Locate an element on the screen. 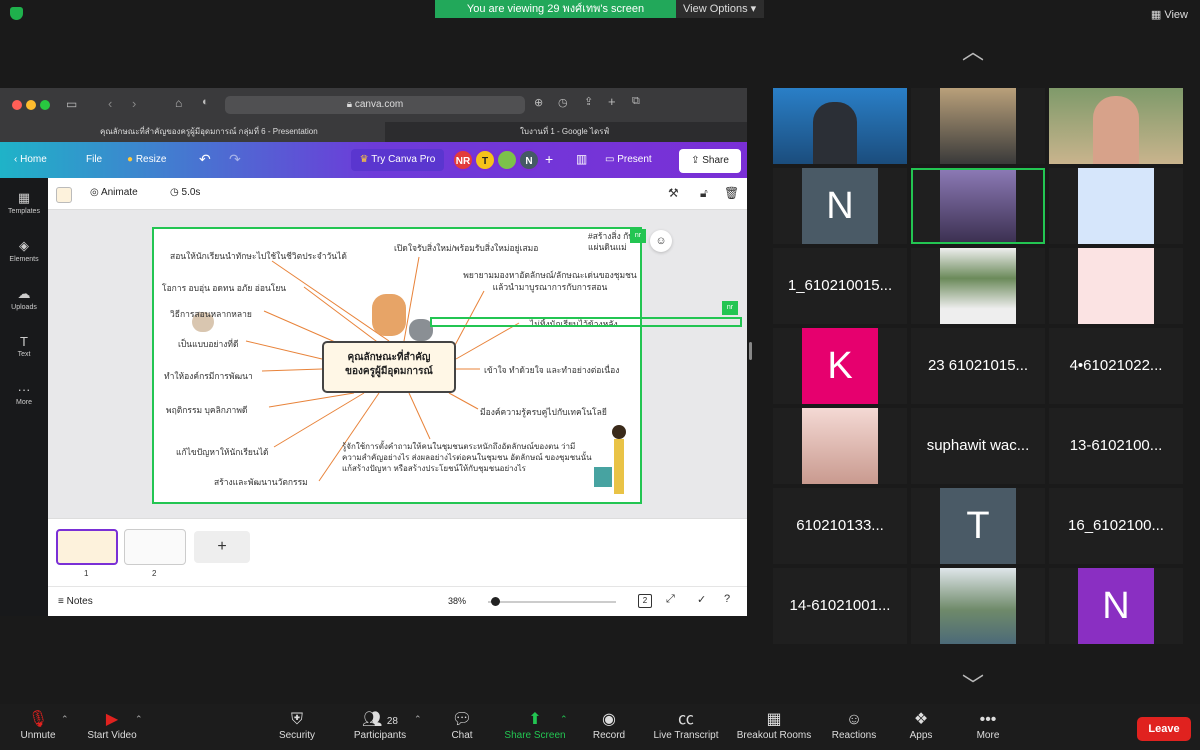 This screenshot has height=750, width=1200. help-icon: ? is located at coordinates (727, 599).